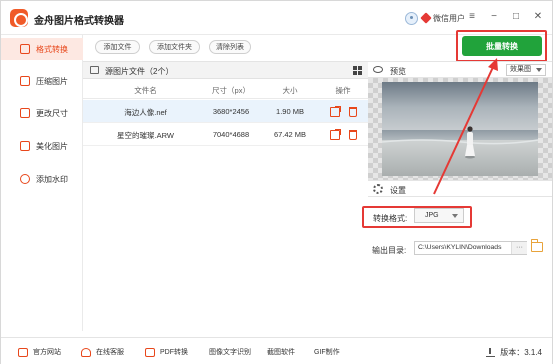  Describe the element at coordinates (52, 146) in the screenshot. I see `sidebar-item-label: 美化图片` at that location.